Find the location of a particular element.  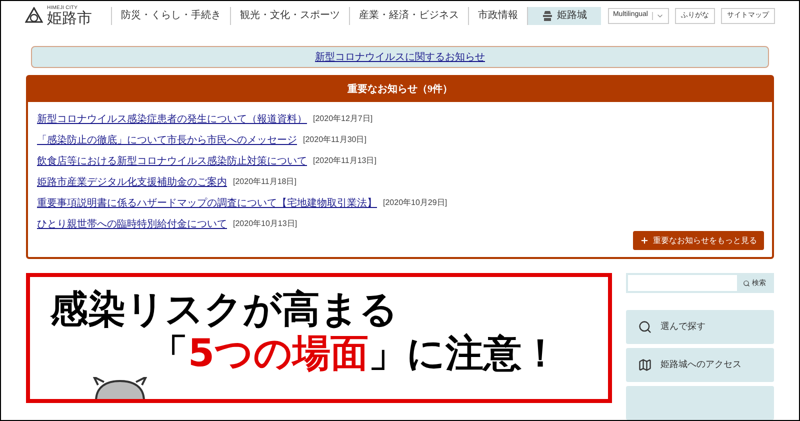

nav-tab: 姫路城 is located at coordinates (564, 15).